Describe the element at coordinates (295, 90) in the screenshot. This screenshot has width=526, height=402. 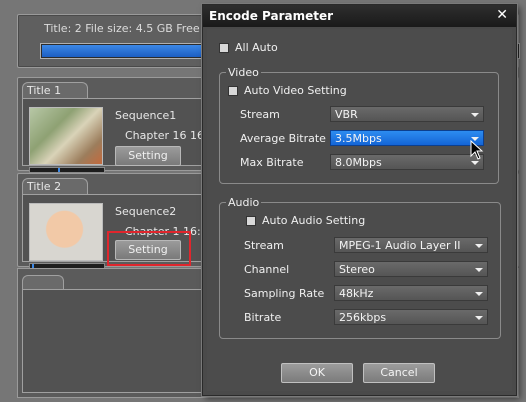
I see `auto-video-label: Auto Video Setting` at that location.